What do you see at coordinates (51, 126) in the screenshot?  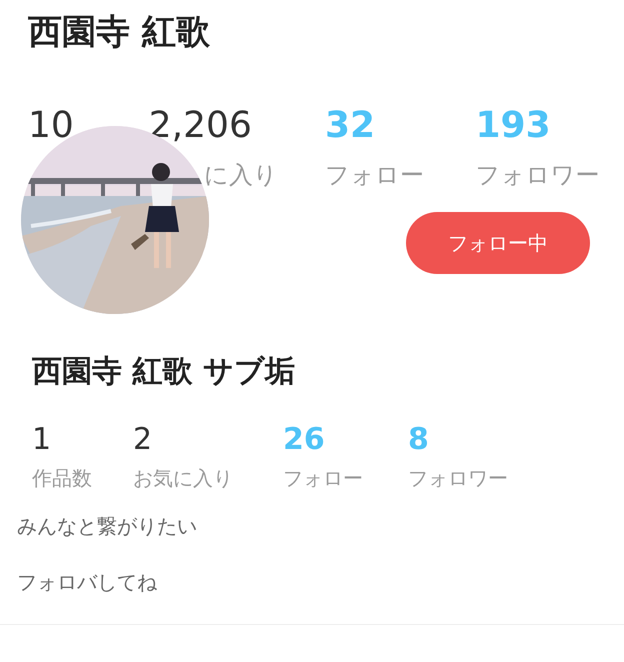 I see `stat-count: 10` at bounding box center [51, 126].